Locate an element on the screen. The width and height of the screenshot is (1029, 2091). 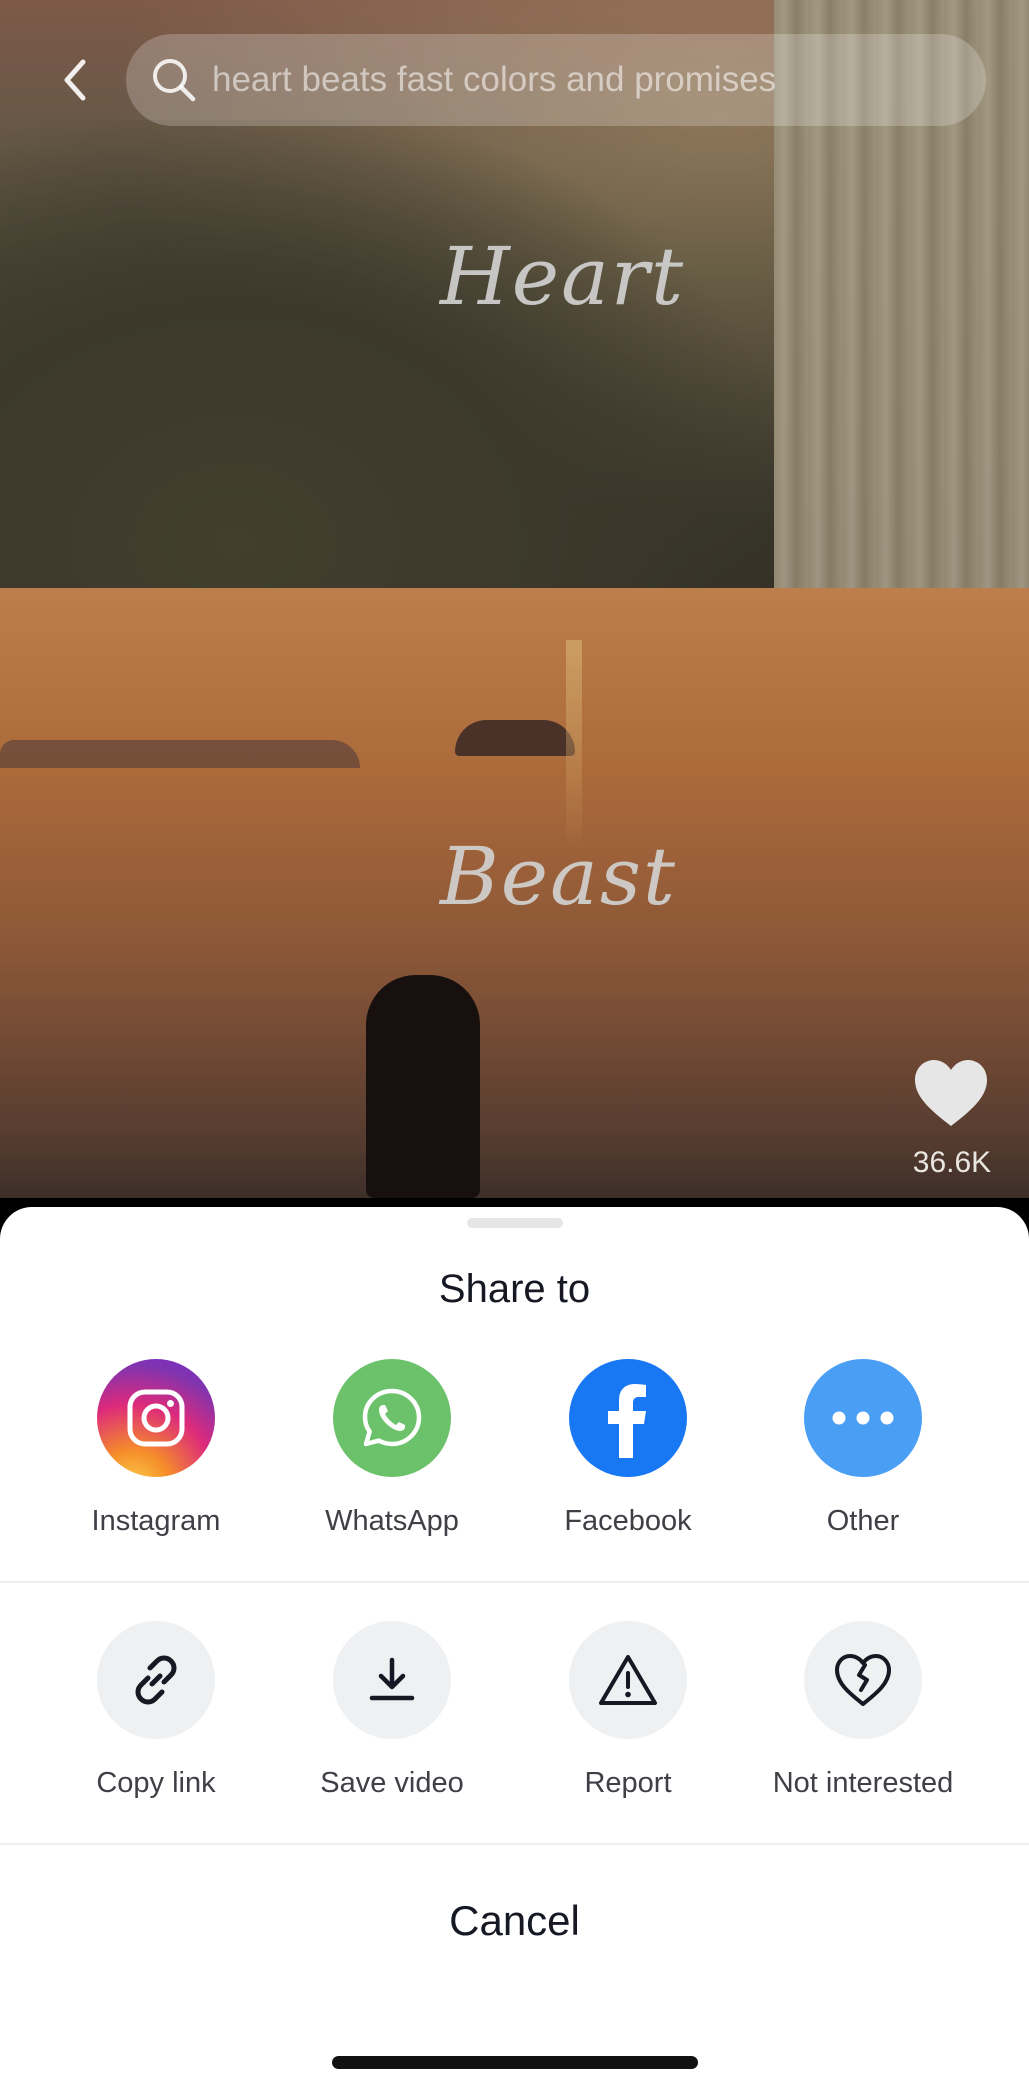
share-whatsapp-label: WhatsApp is located at coordinates (392, 1521).